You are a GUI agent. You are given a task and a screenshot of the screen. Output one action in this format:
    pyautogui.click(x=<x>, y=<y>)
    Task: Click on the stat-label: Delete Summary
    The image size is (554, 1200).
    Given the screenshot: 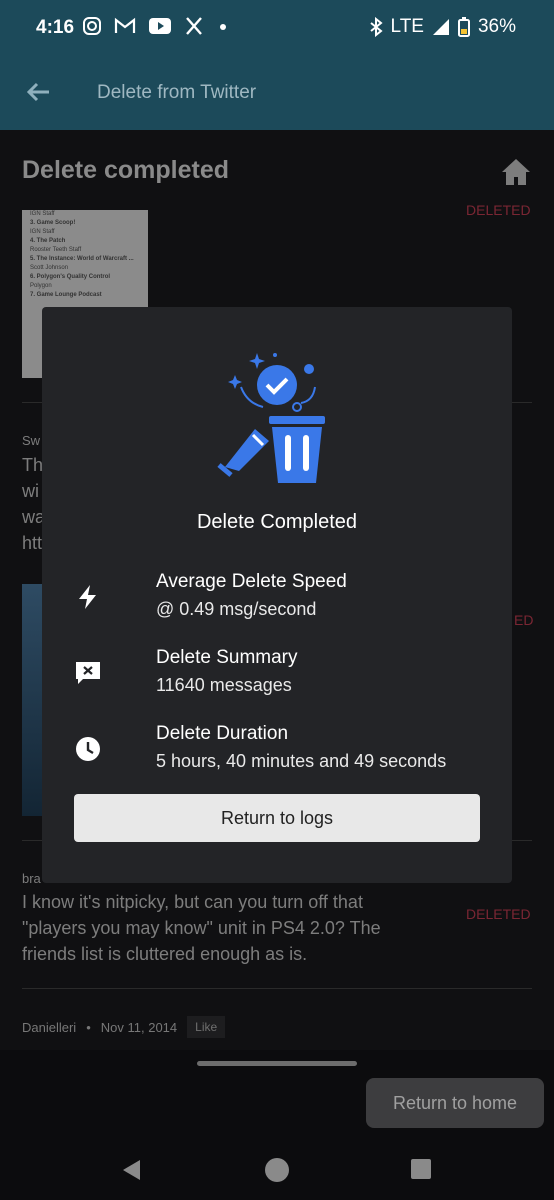 What is the action you would take?
    pyautogui.click(x=227, y=657)
    